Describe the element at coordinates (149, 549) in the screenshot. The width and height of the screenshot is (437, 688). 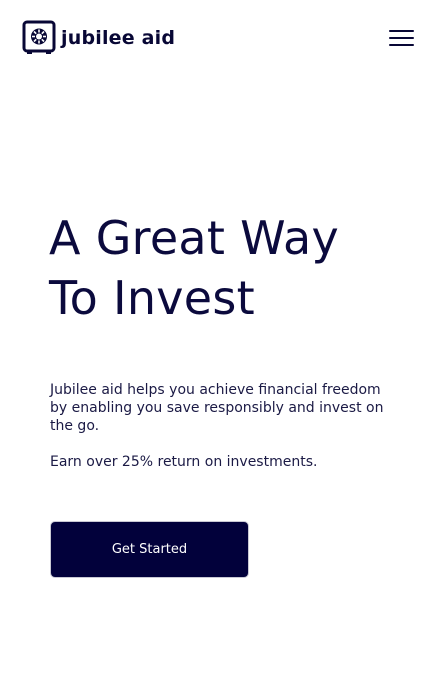
I see `get-started-button: Get Started` at that location.